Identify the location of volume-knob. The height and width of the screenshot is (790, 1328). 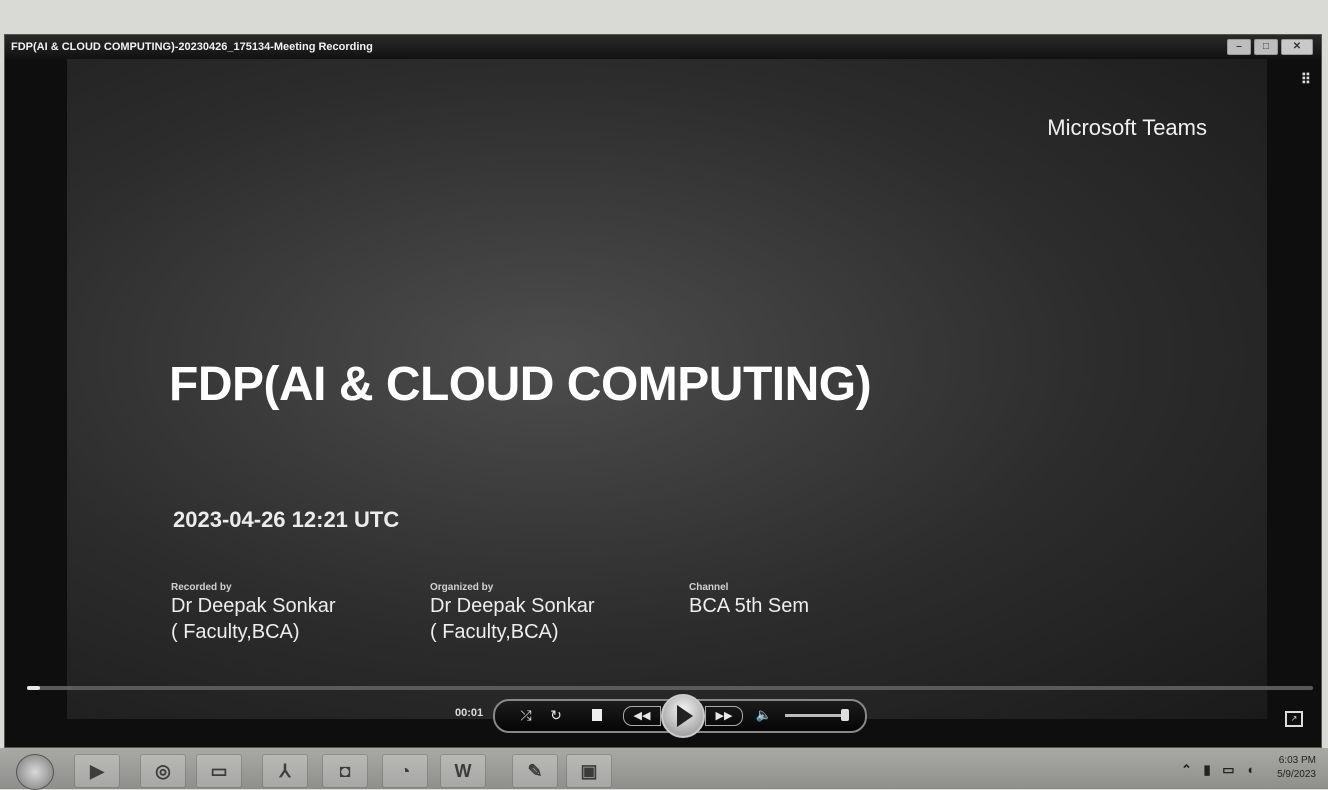
(845, 715).